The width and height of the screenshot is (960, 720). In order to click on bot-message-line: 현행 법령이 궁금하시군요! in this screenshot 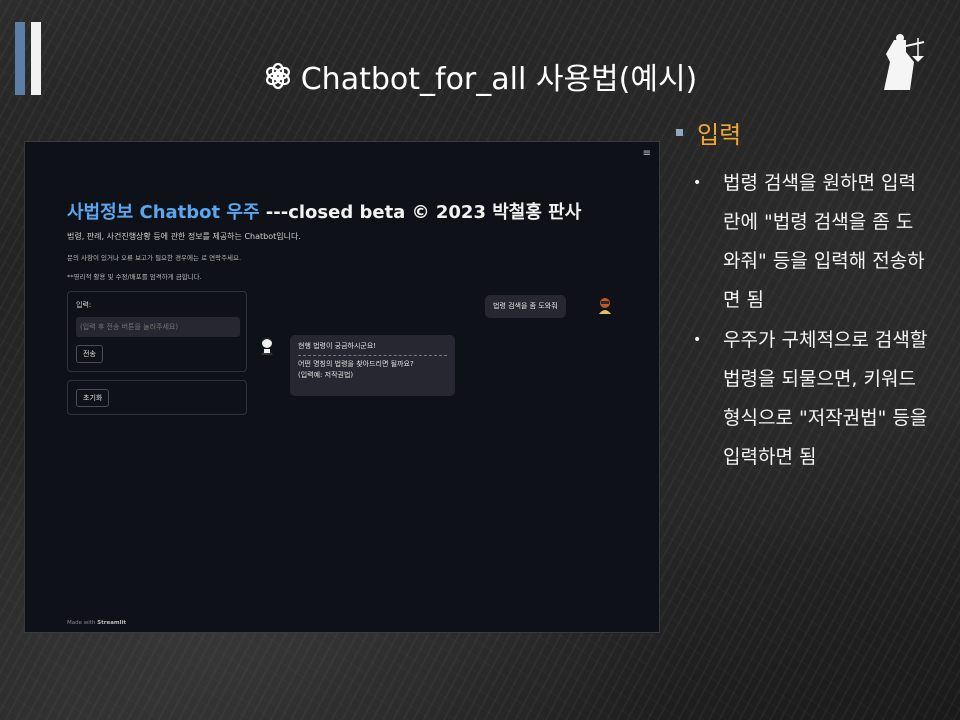, I will do `click(337, 346)`.